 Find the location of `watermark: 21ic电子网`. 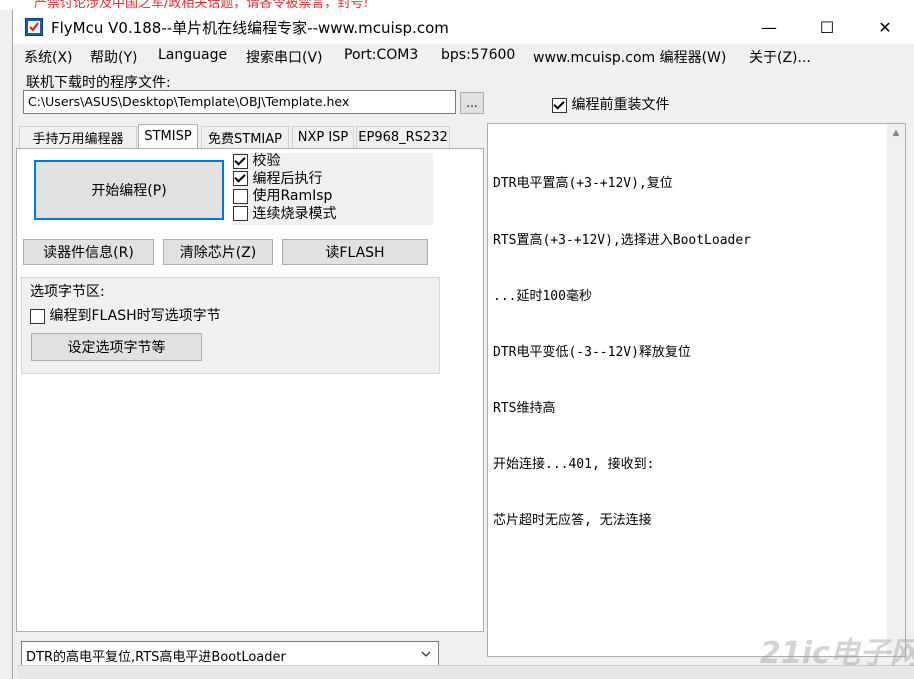

watermark: 21ic电子网 is located at coordinates (837, 653).